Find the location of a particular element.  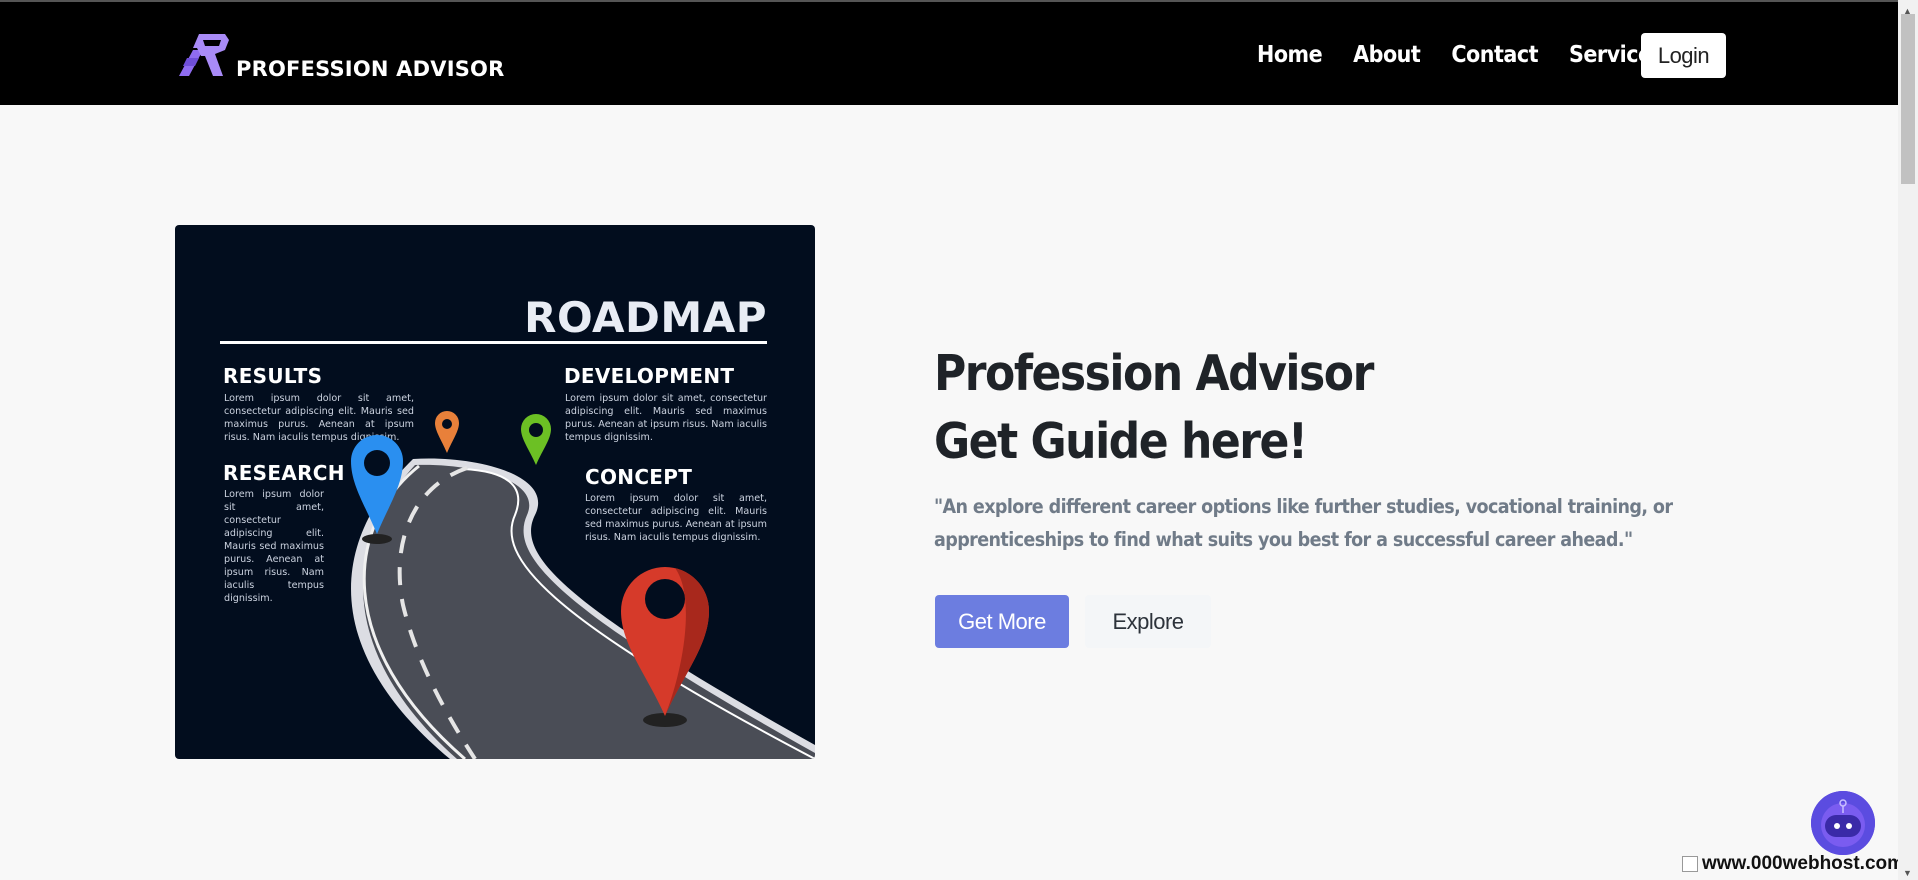

map-pin-icons is located at coordinates (530, 569).